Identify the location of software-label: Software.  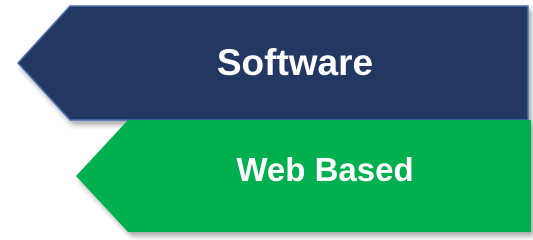
(295, 62).